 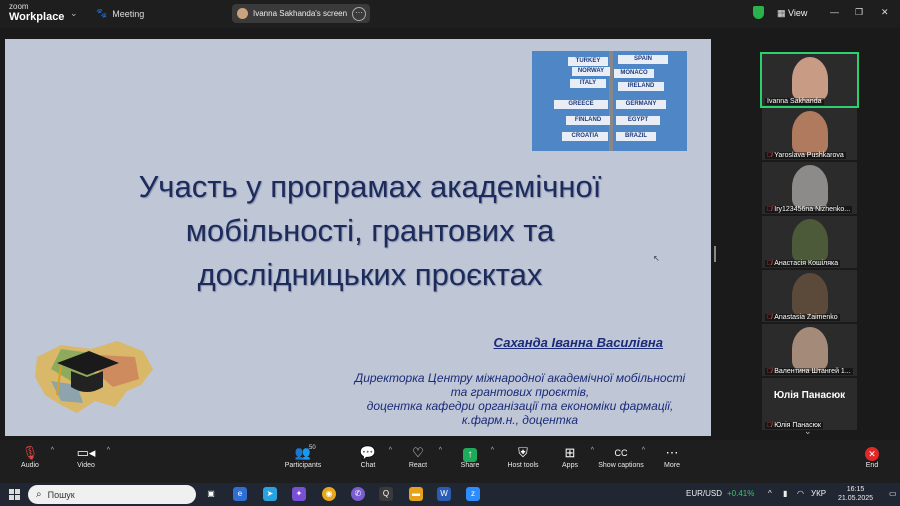 I want to click on edge-icon: e, so click(x=240, y=494).